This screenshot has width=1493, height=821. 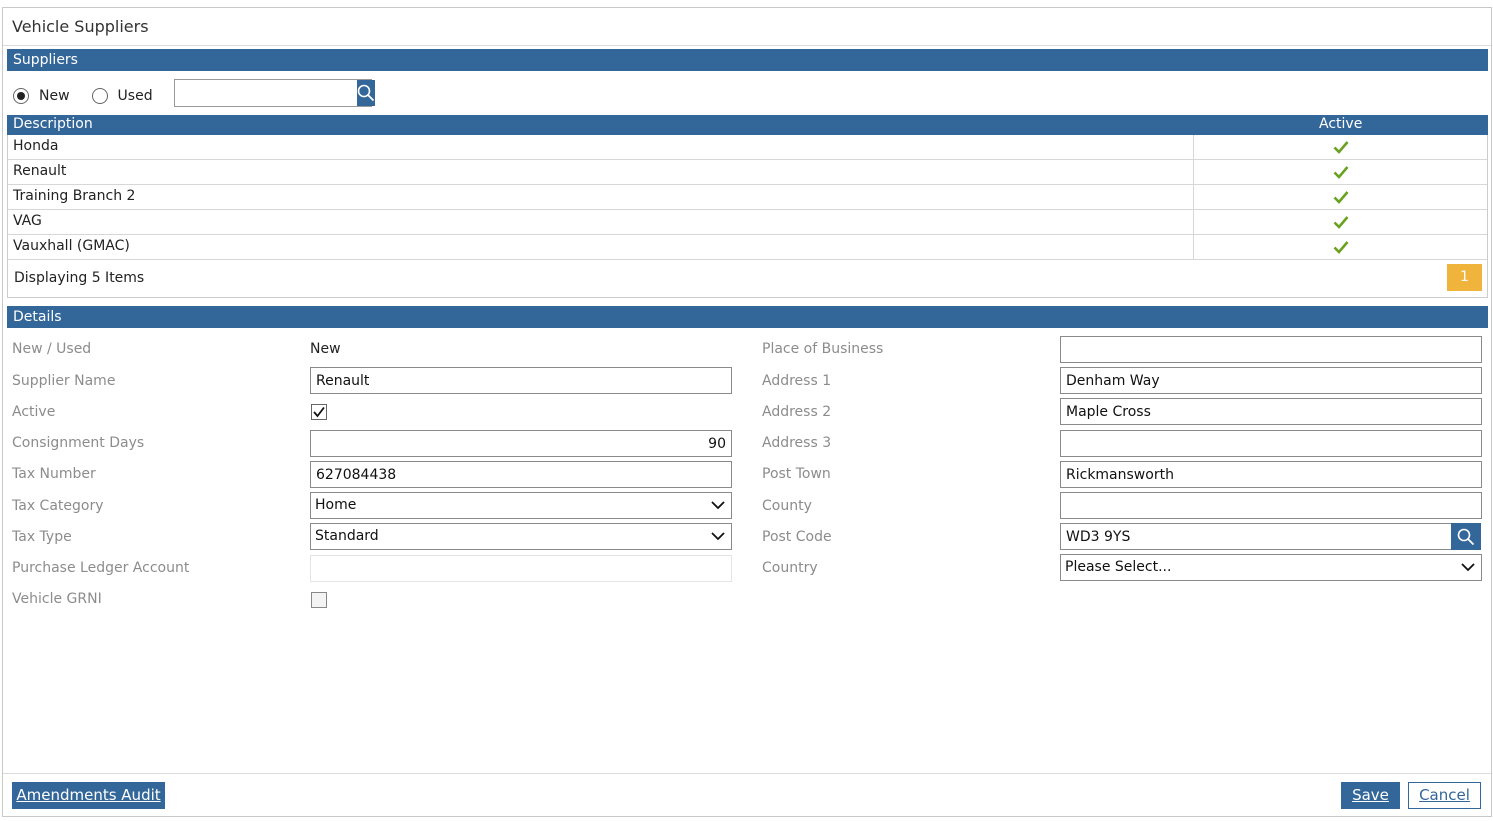 What do you see at coordinates (135, 96) in the screenshot?
I see `radio-used-label: Used` at bounding box center [135, 96].